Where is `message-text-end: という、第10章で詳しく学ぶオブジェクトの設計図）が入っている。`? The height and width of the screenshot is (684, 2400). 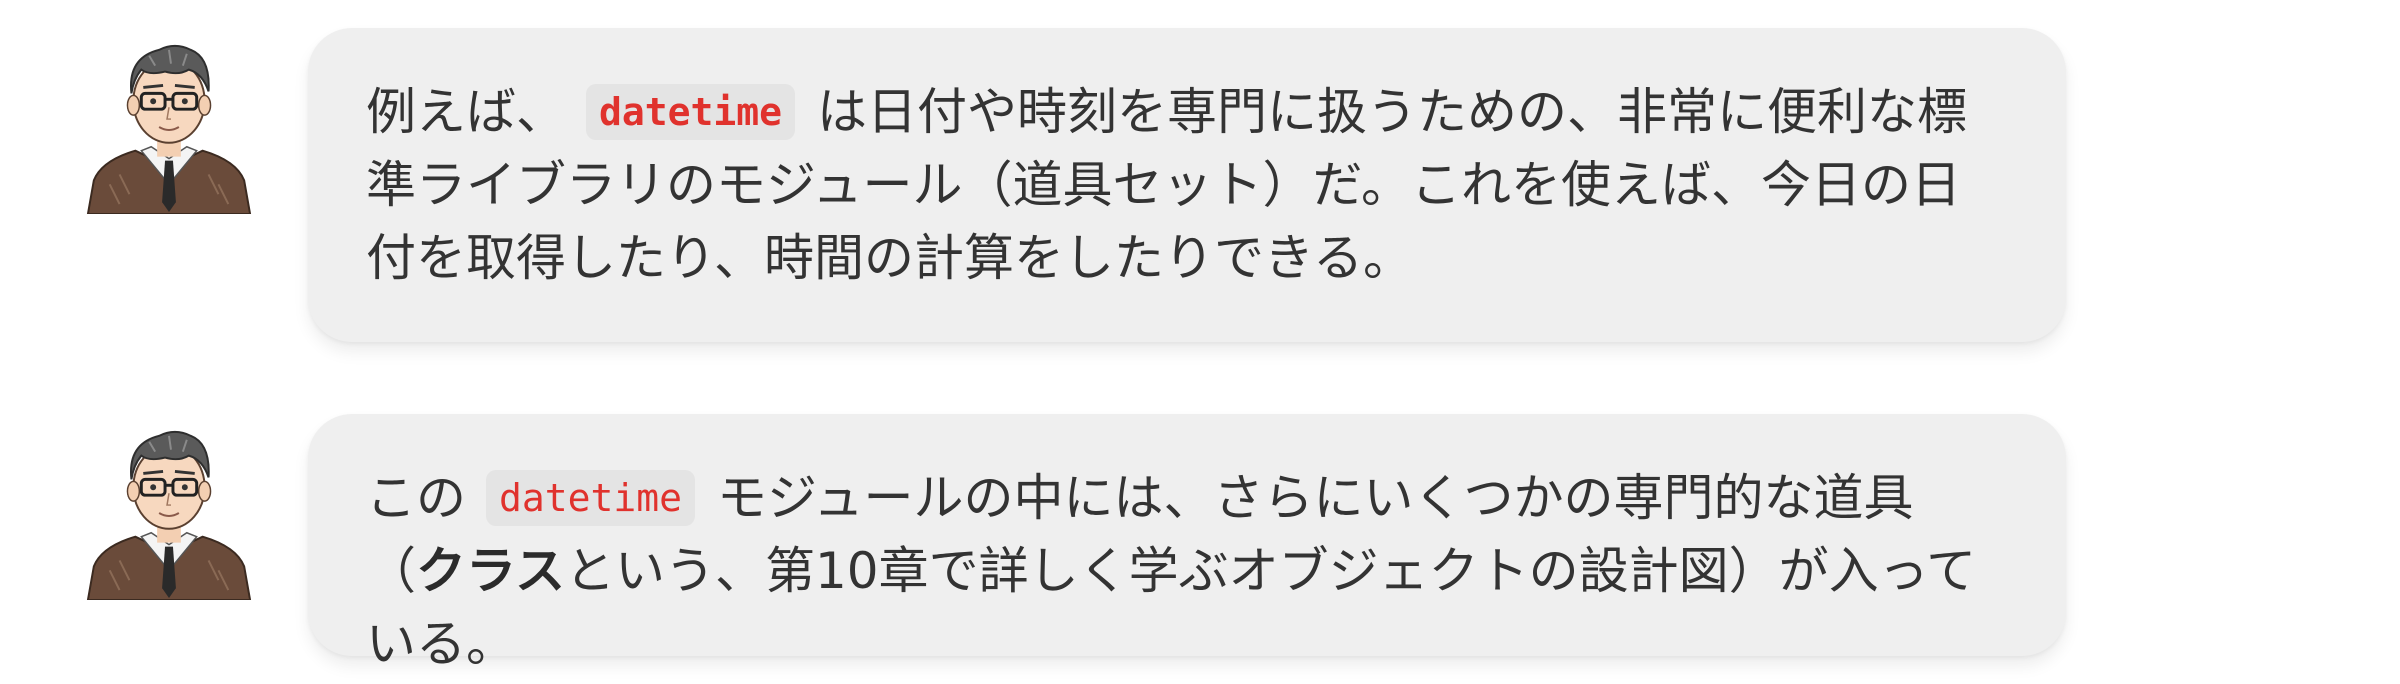
message-text-end: という、第10章で詳しく学ぶオブジェクトの設計図）が入っている。 is located at coordinates (1171, 607).